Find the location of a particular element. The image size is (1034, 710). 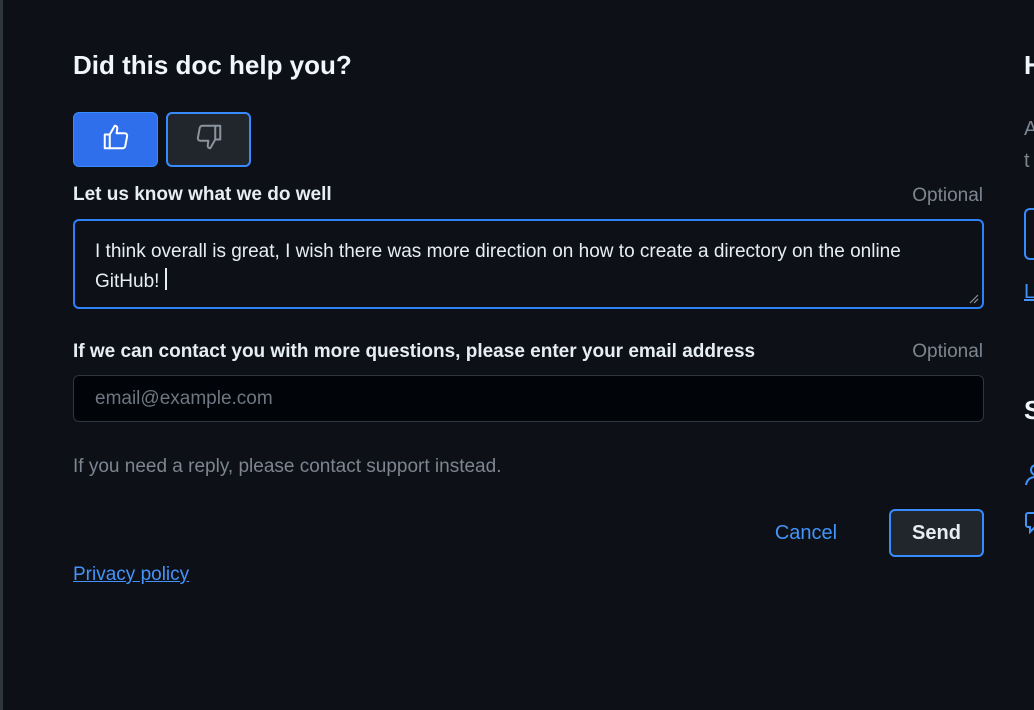

thumbs-up-icon is located at coordinates (116, 139).